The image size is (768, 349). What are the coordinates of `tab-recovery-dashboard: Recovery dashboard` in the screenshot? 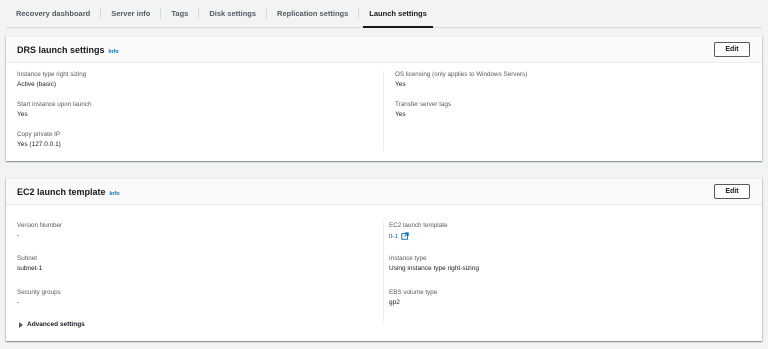 It's located at (53, 13).